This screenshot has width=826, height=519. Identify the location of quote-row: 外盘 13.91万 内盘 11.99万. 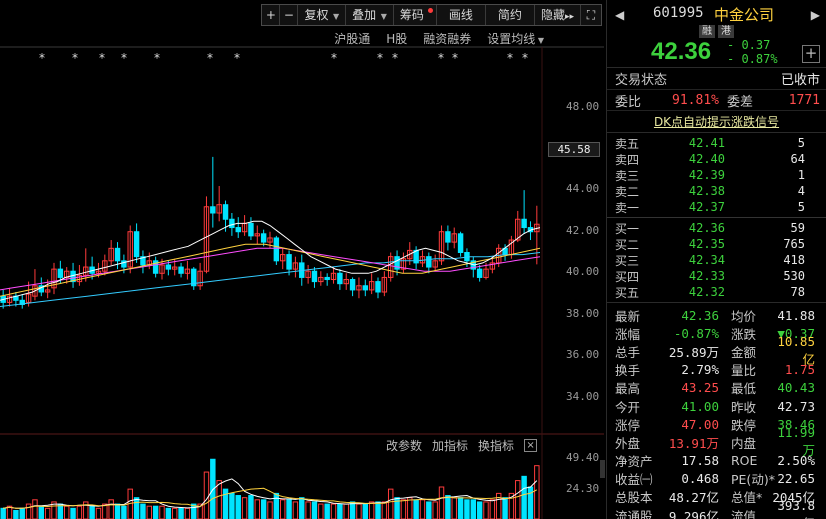
(716, 441).